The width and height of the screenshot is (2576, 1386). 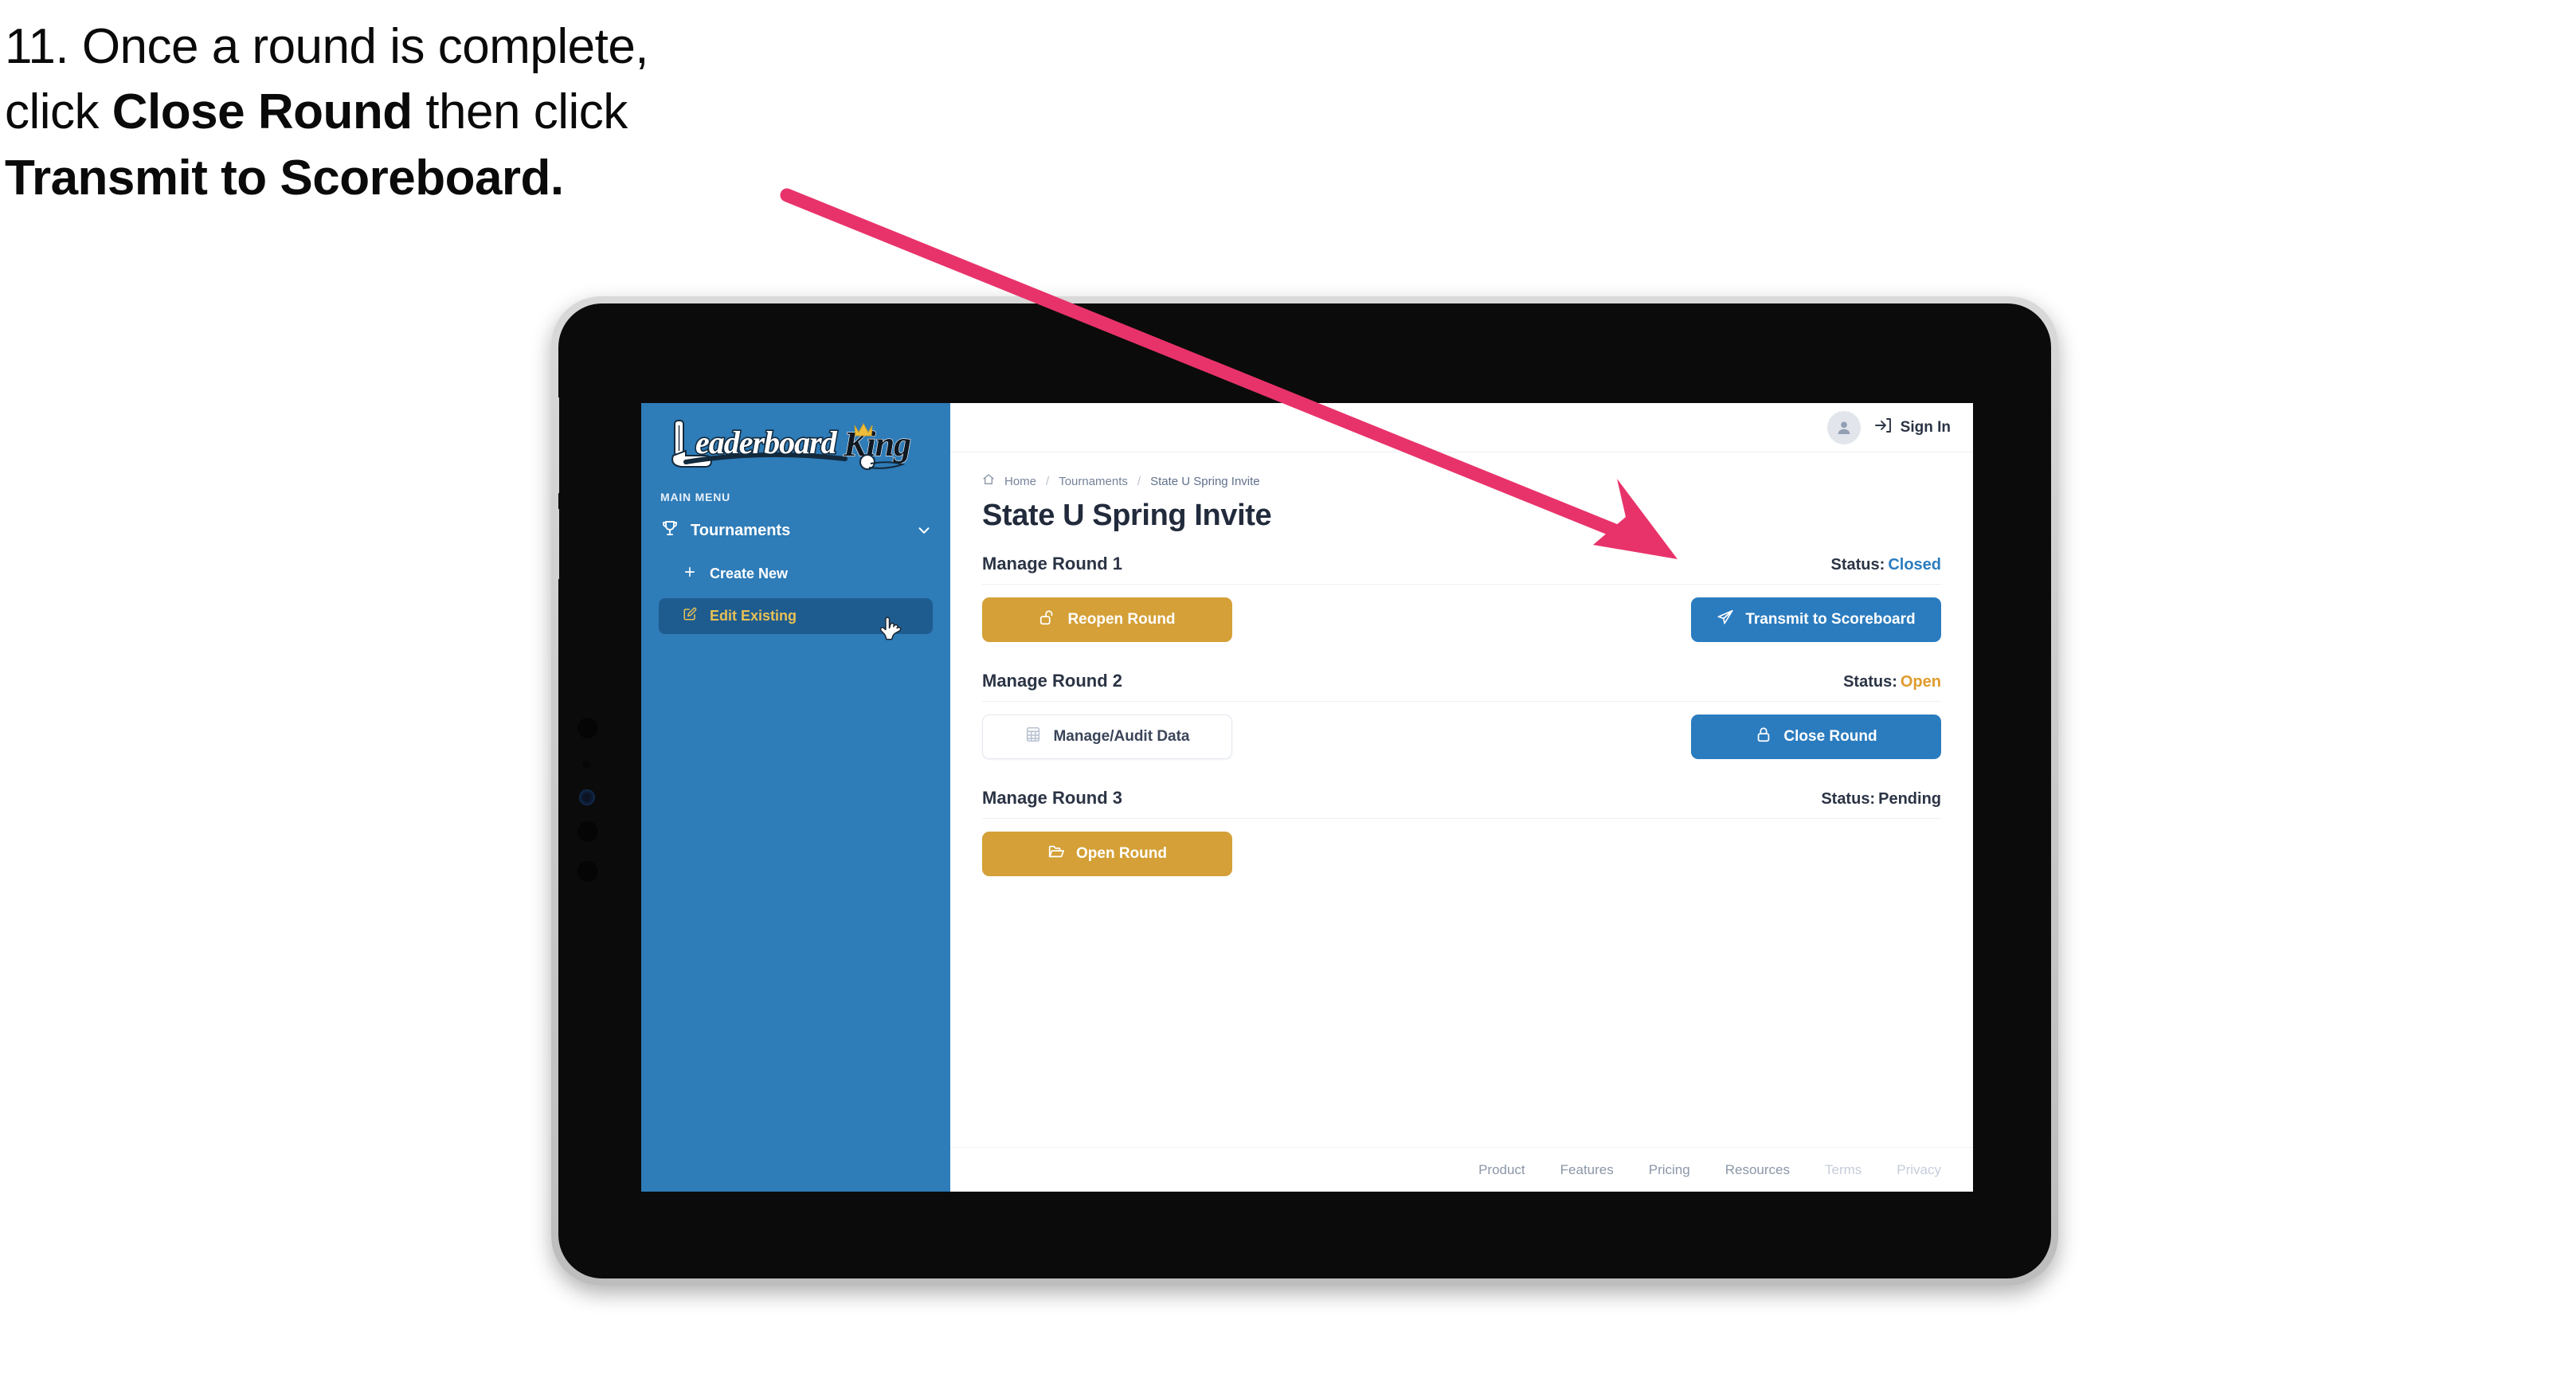 I want to click on round-3-status: Status: Pending, so click(x=1881, y=799).